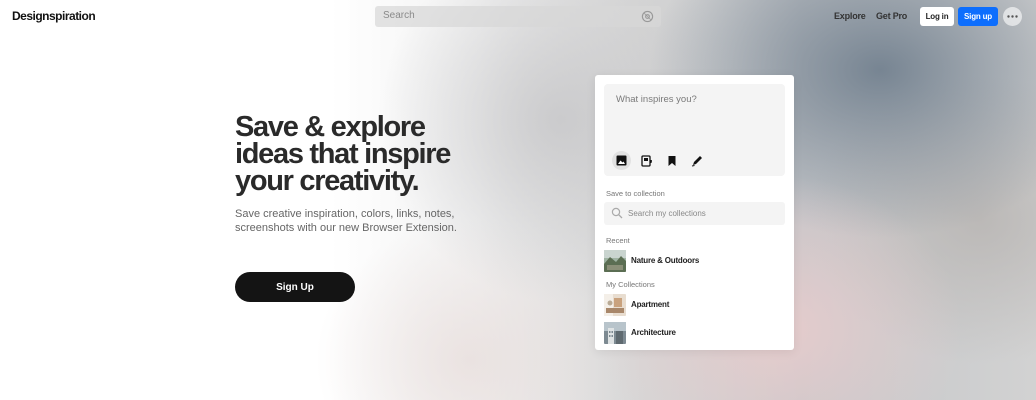  I want to click on collection-name: Apartment, so click(650, 304).